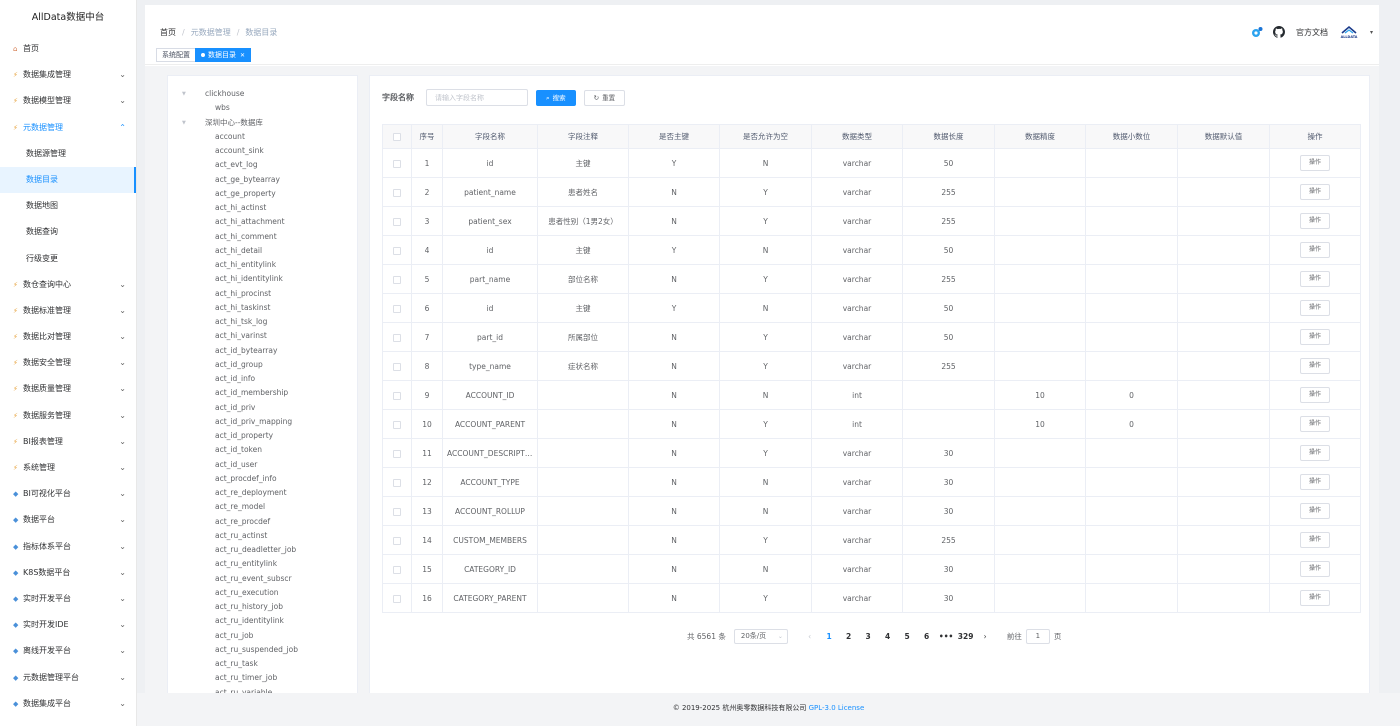  What do you see at coordinates (68, 547) in the screenshot?
I see `sidebar-item: ◆ 指标体系平台 ⌄` at bounding box center [68, 547].